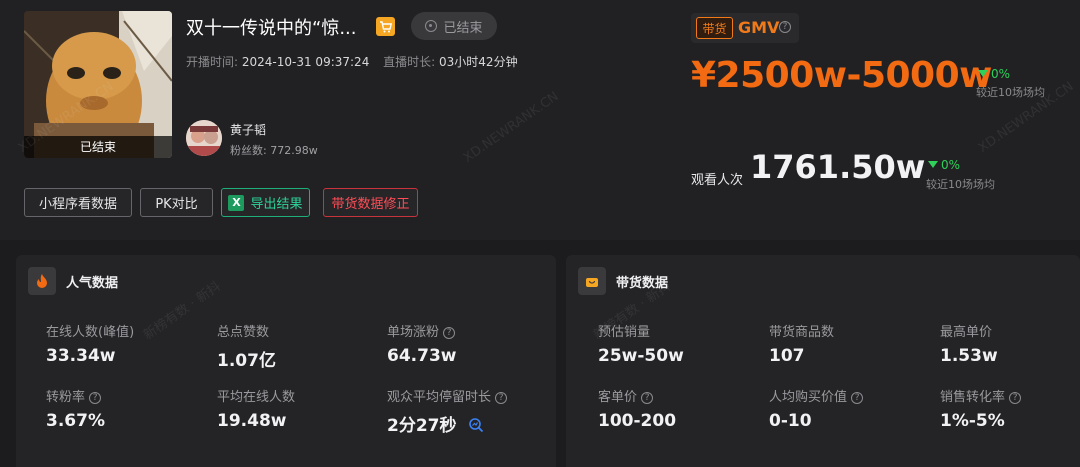 This screenshot has height=467, width=1080. I want to click on sales-data-correction-button: 带货数据修正, so click(370, 202).